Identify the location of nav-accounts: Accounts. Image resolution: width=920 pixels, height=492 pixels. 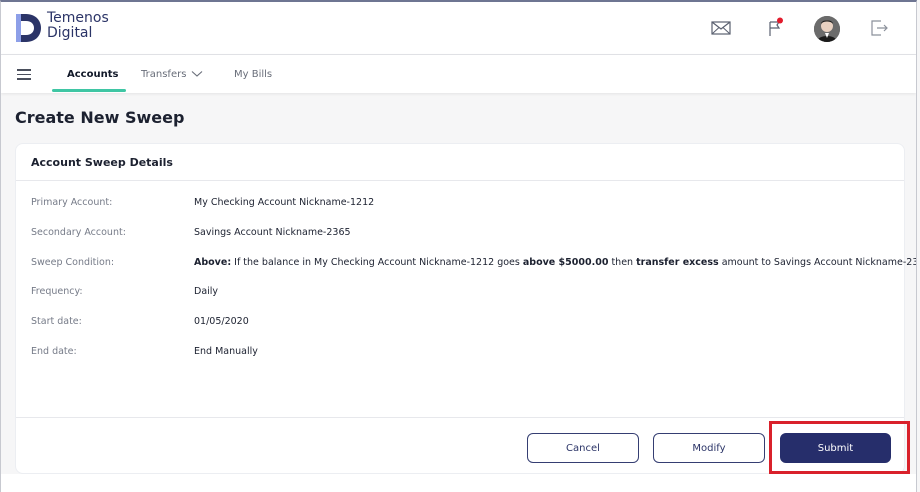
(92, 74).